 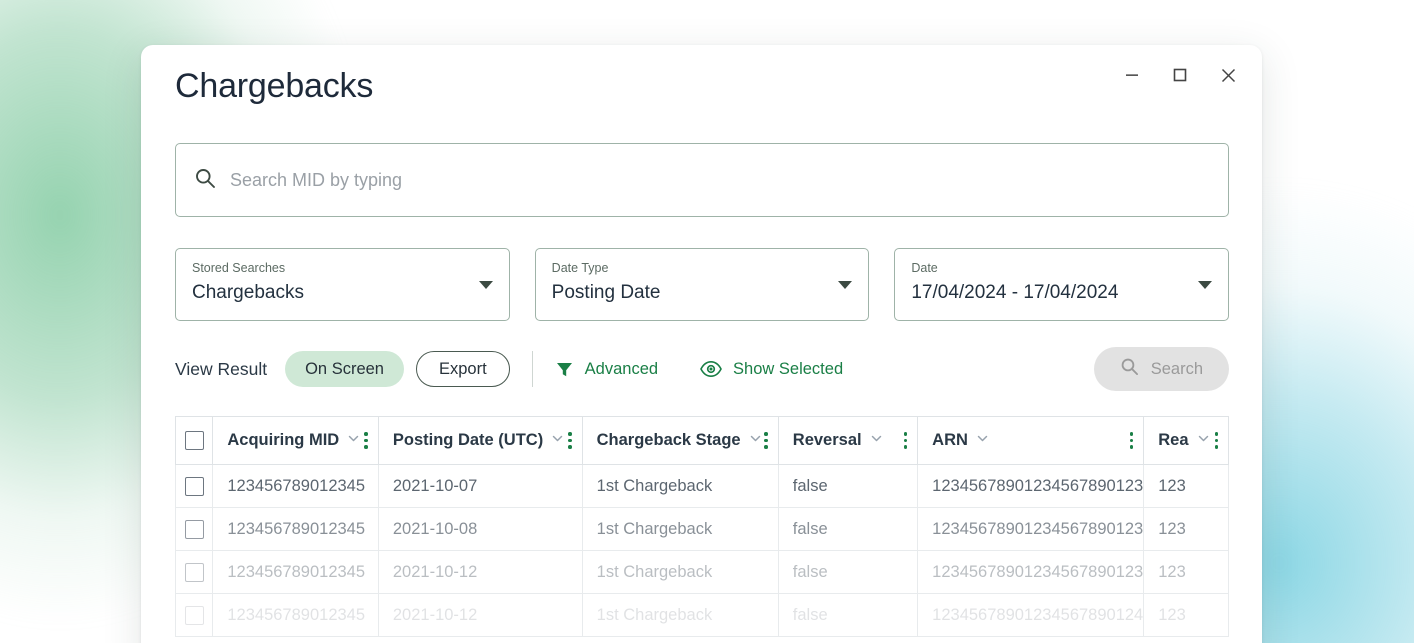 I want to click on show-selected-label: Show Selected, so click(x=788, y=368).